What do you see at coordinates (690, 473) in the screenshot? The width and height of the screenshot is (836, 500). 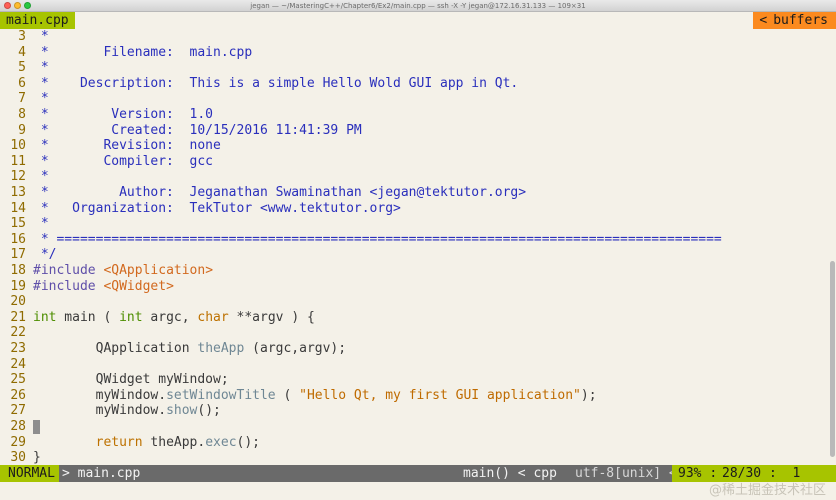 I see `percent-value: 93%` at bounding box center [690, 473].